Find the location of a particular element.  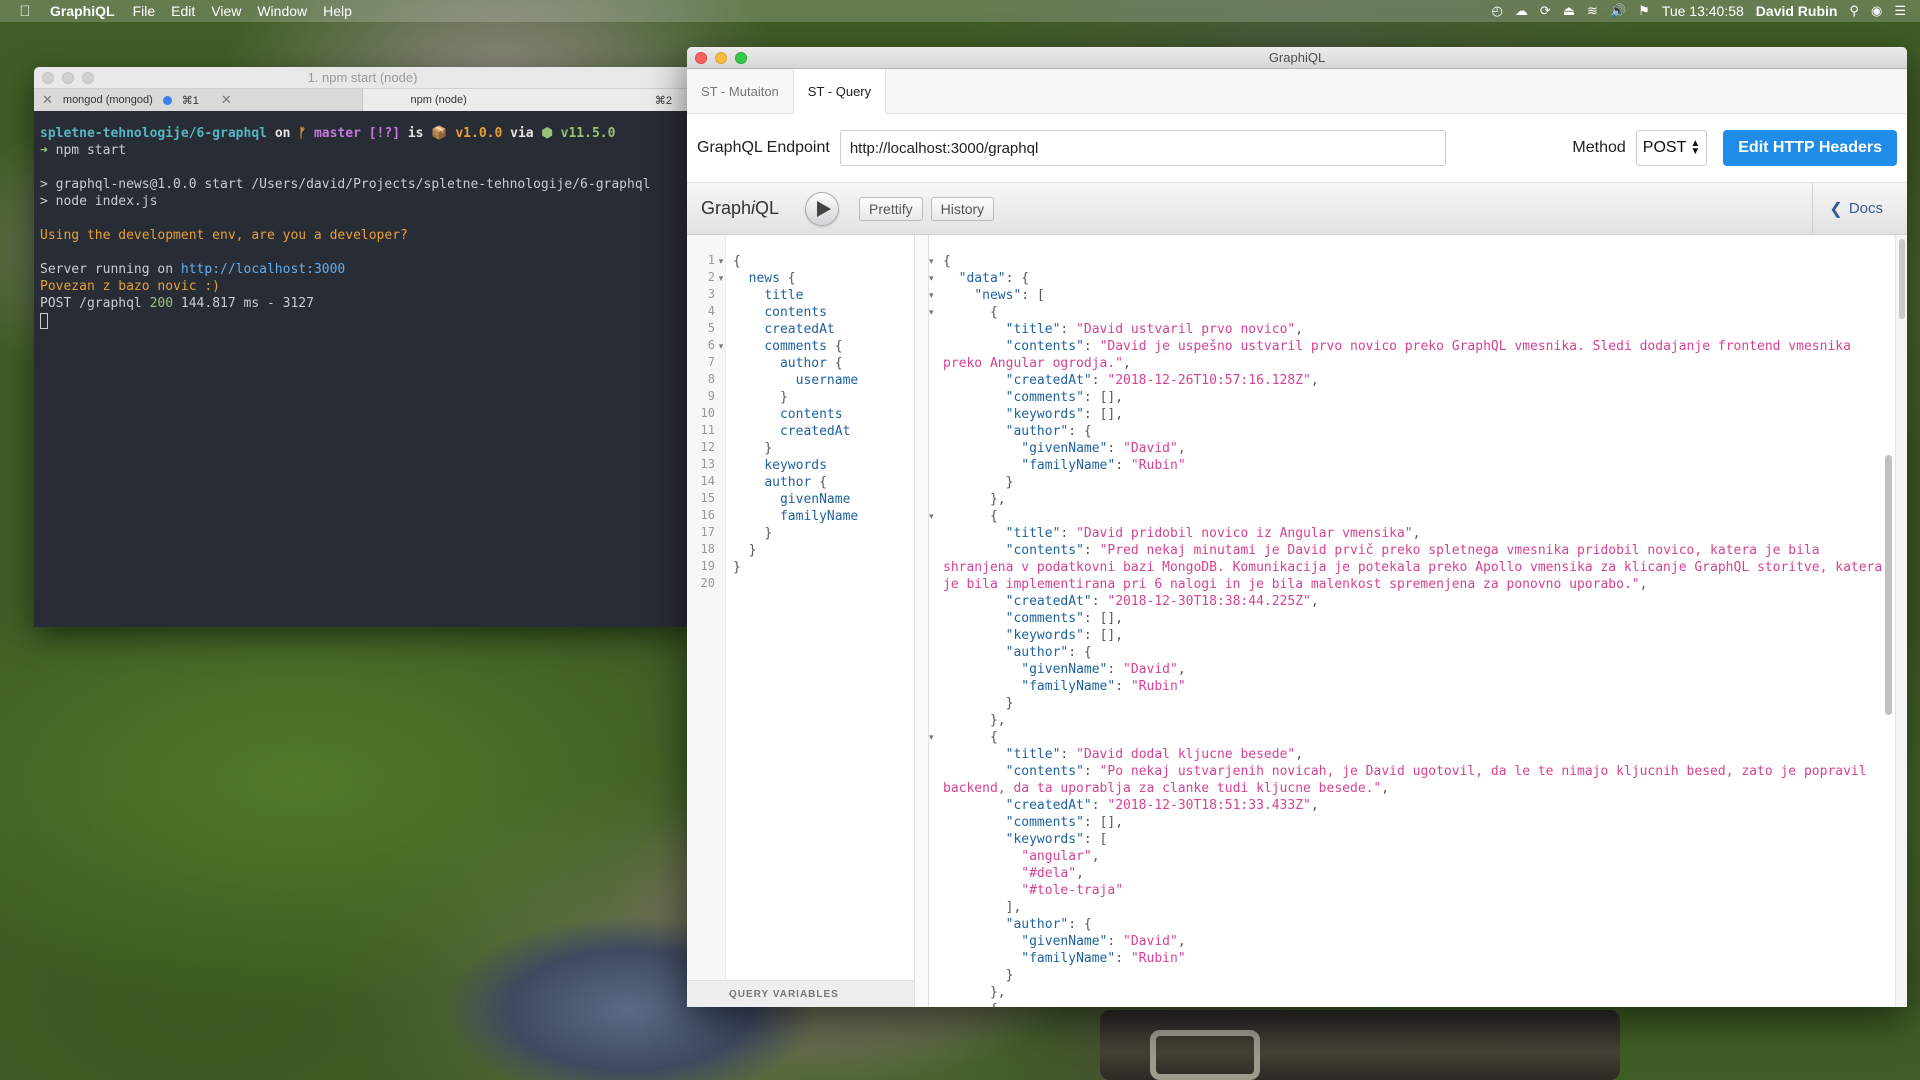

result-line: "givenName": "David", is located at coordinates (1410, 448).